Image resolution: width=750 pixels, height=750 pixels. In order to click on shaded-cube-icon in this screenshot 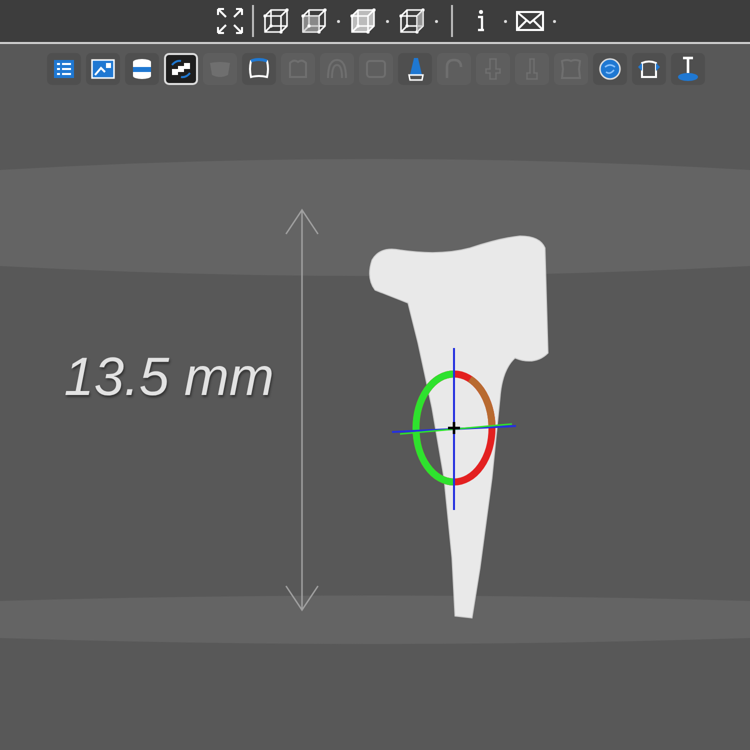, I will do `click(363, 21)`.